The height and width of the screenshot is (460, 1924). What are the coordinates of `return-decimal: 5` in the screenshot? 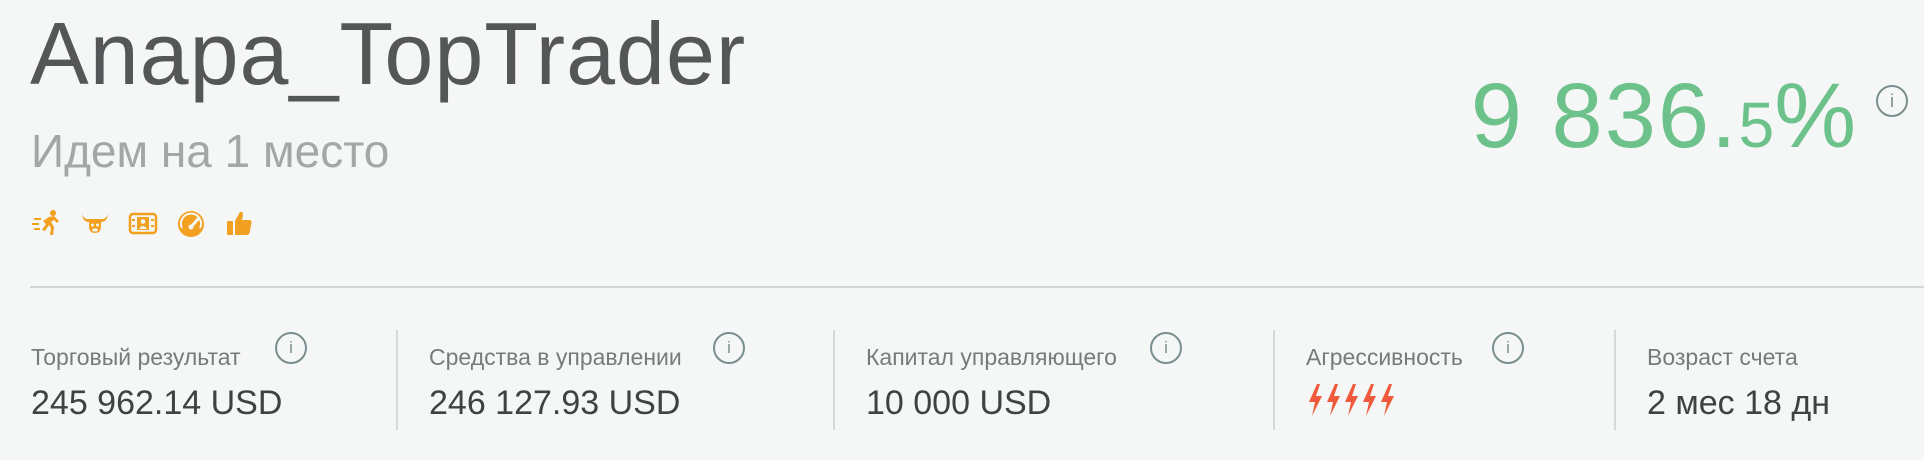 It's located at (1756, 125).